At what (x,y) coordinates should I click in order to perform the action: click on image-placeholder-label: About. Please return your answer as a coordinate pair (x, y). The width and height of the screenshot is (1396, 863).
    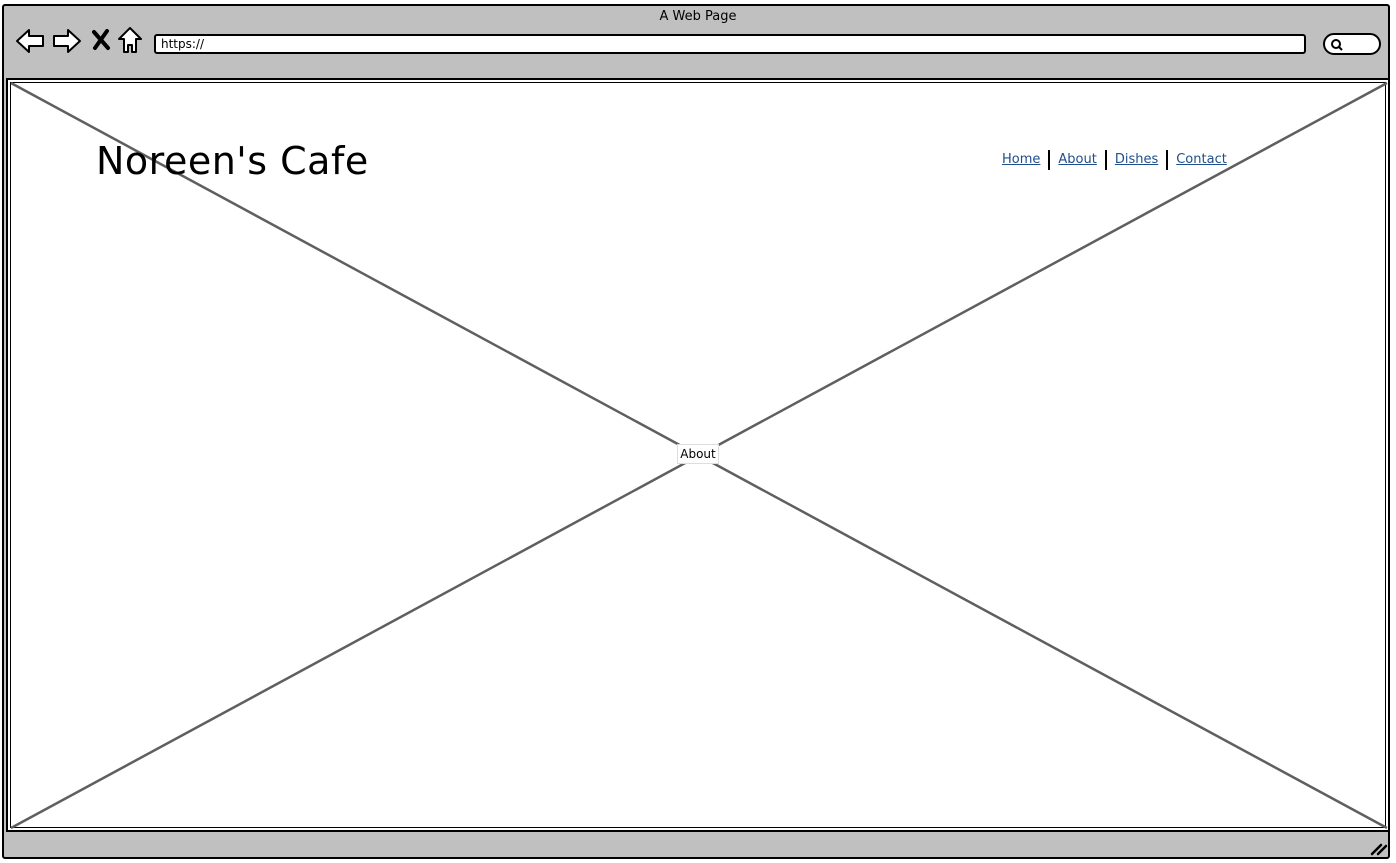
    Looking at the image, I should click on (698, 454).